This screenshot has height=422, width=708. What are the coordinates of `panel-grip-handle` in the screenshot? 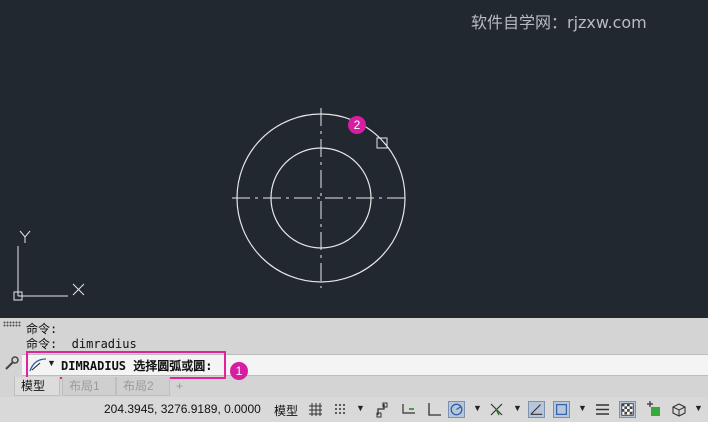 It's located at (12, 324).